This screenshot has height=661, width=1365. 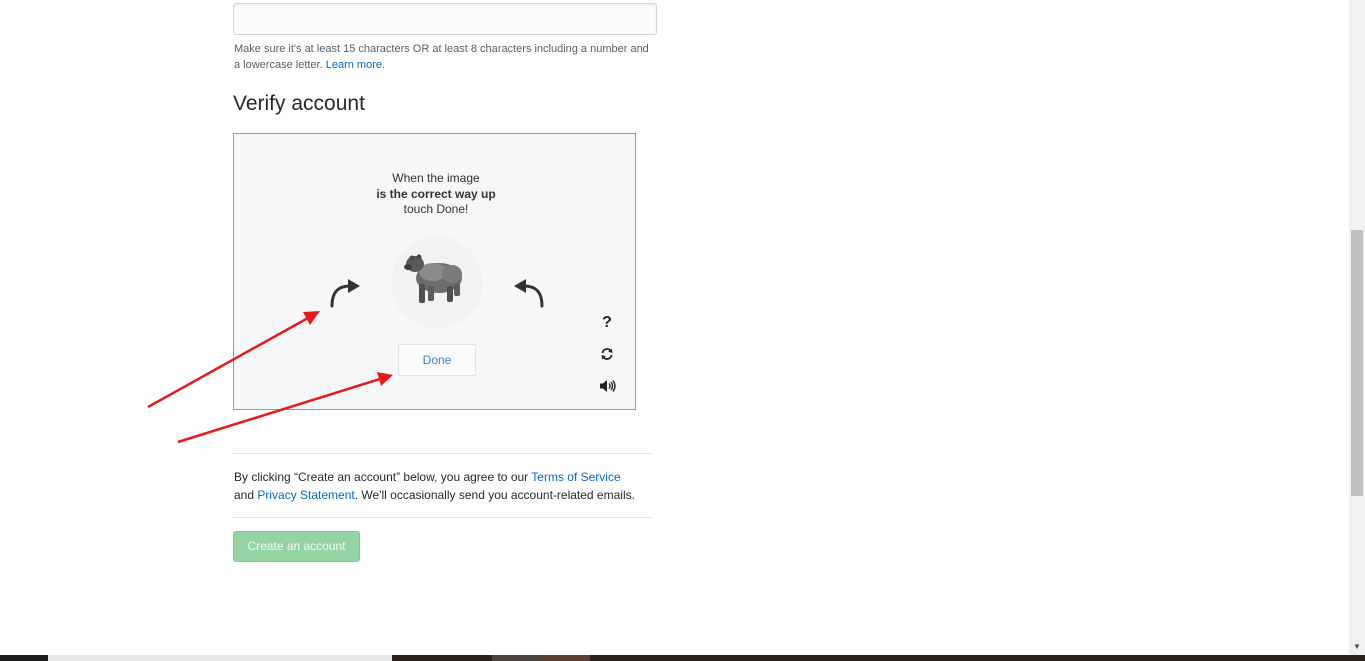 What do you see at coordinates (305, 495) in the screenshot?
I see `privacy-statement-link: Privacy Statement` at bounding box center [305, 495].